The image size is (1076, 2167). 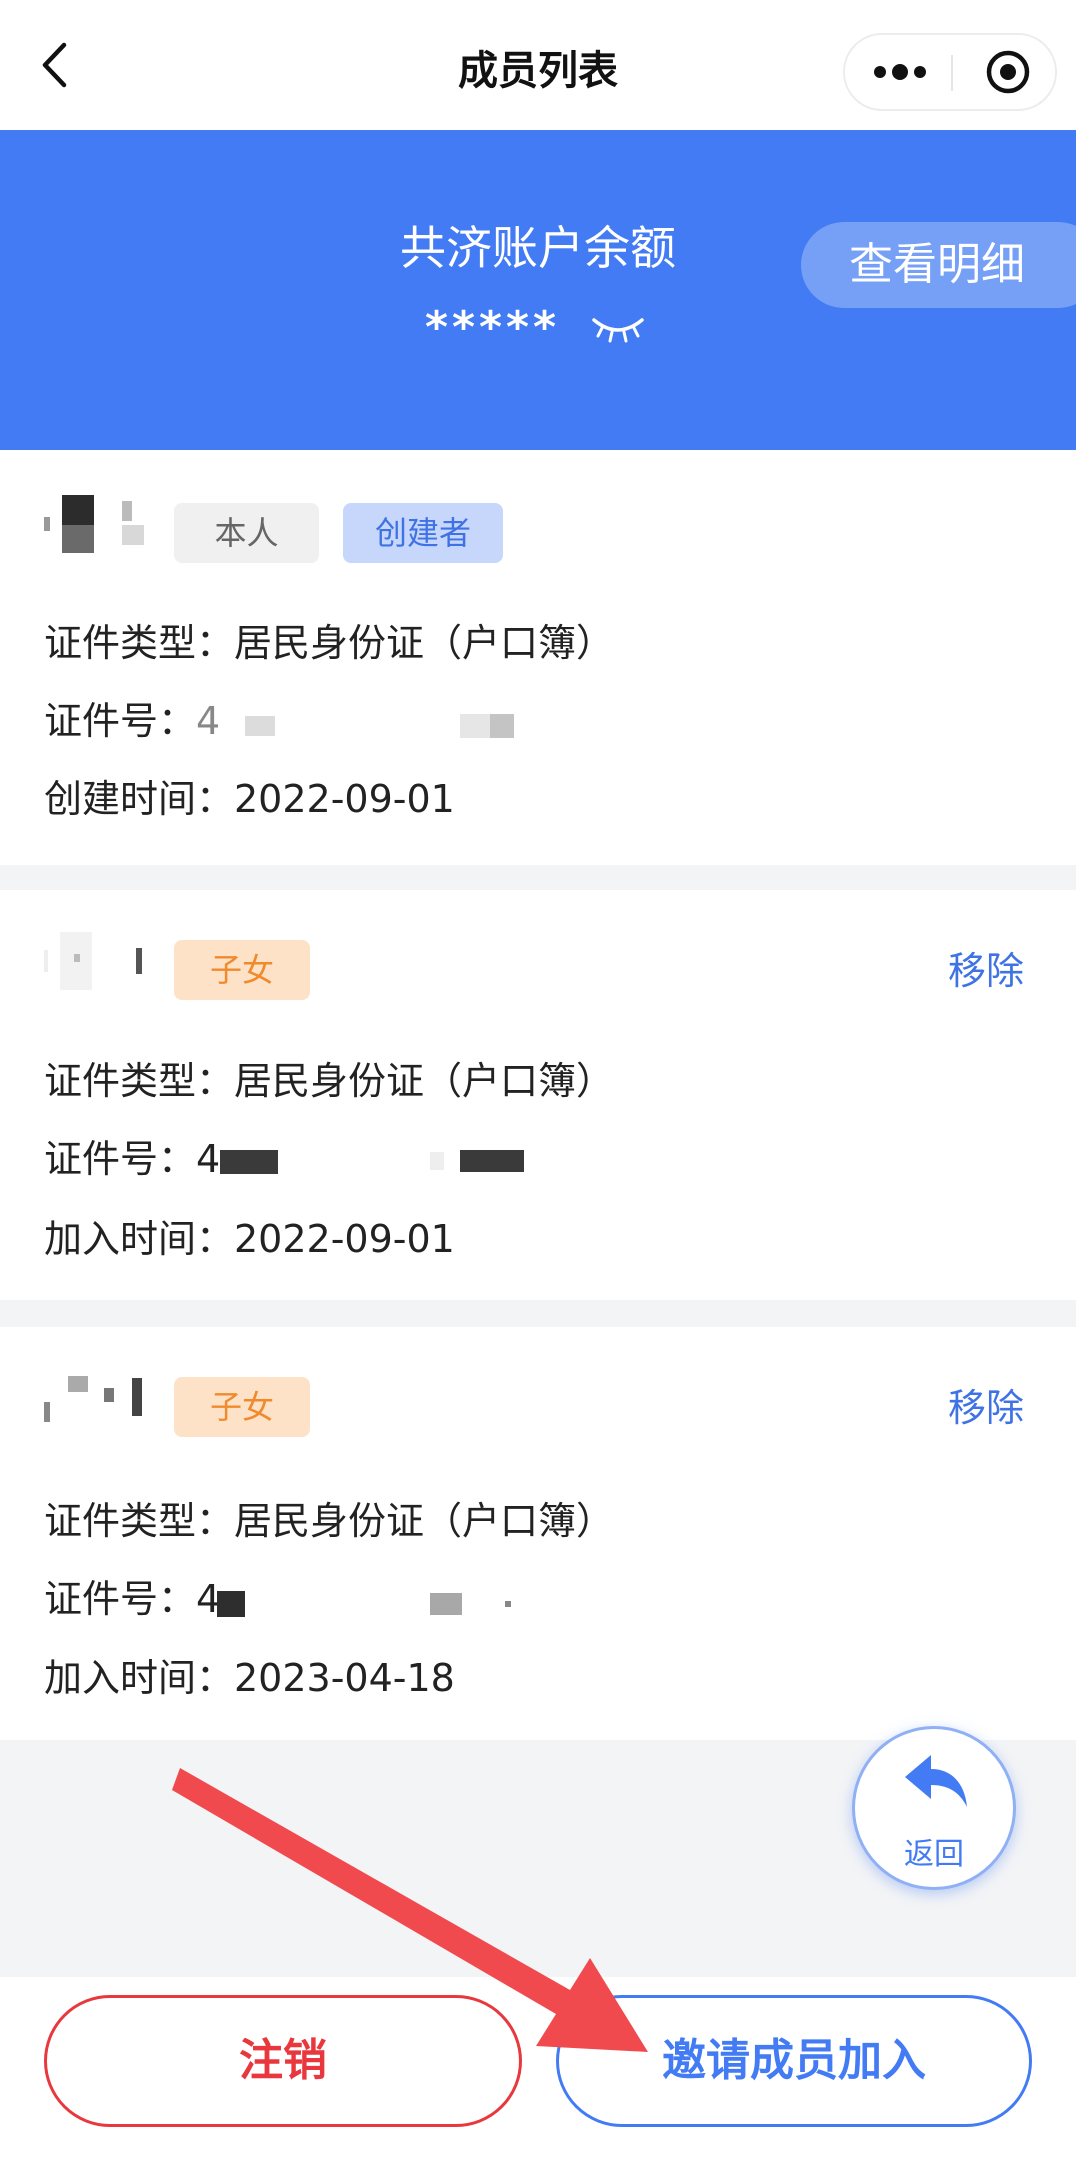 What do you see at coordinates (538, 65) in the screenshot?
I see `navigation-bar: 成员列表` at bounding box center [538, 65].